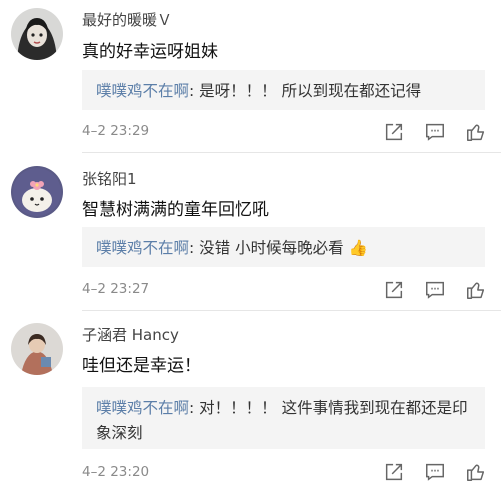 The width and height of the screenshot is (501, 495). Describe the element at coordinates (127, 19) in the screenshot. I see `username: 最好的暖暖Ｖ` at that location.